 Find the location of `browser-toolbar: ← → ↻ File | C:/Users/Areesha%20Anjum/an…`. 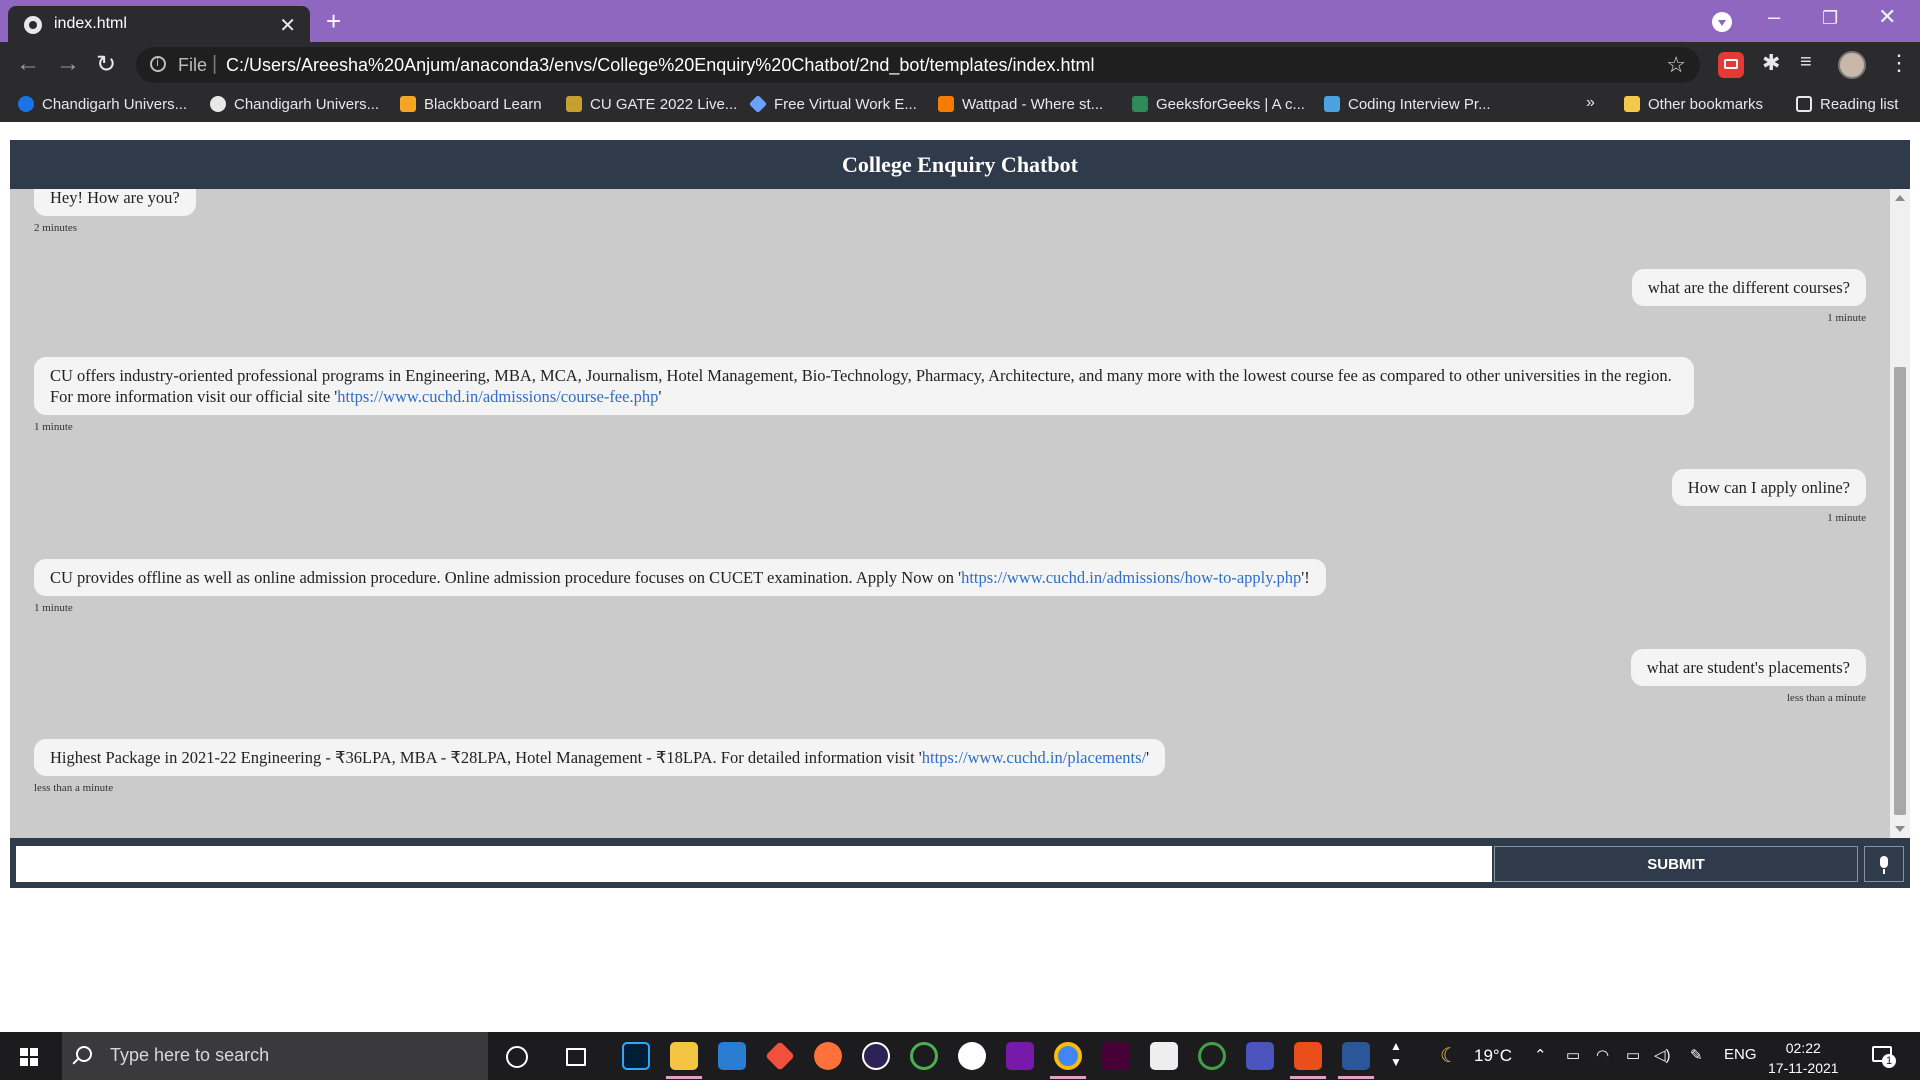

browser-toolbar: ← → ↻ File | C:/Users/Areesha%20Anjum/an… is located at coordinates (960, 65).